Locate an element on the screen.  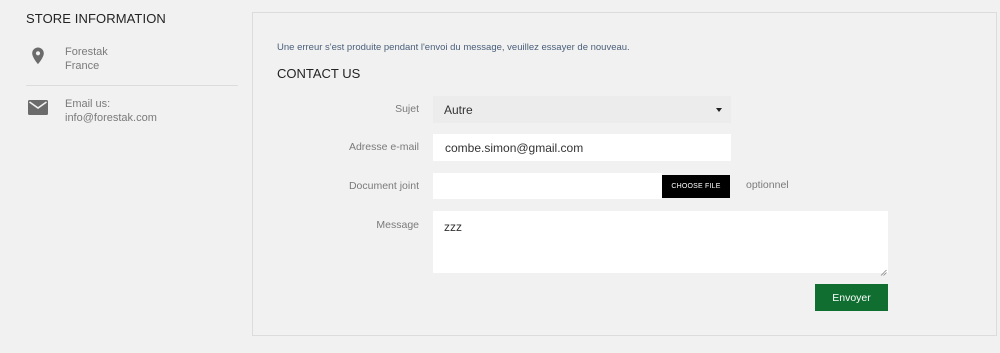
attachment-label: Document joint is located at coordinates (383, 186).